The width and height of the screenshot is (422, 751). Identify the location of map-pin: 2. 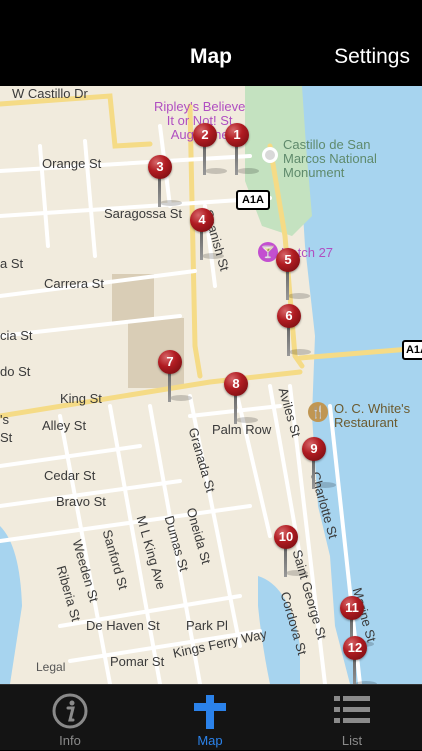
(210, 151).